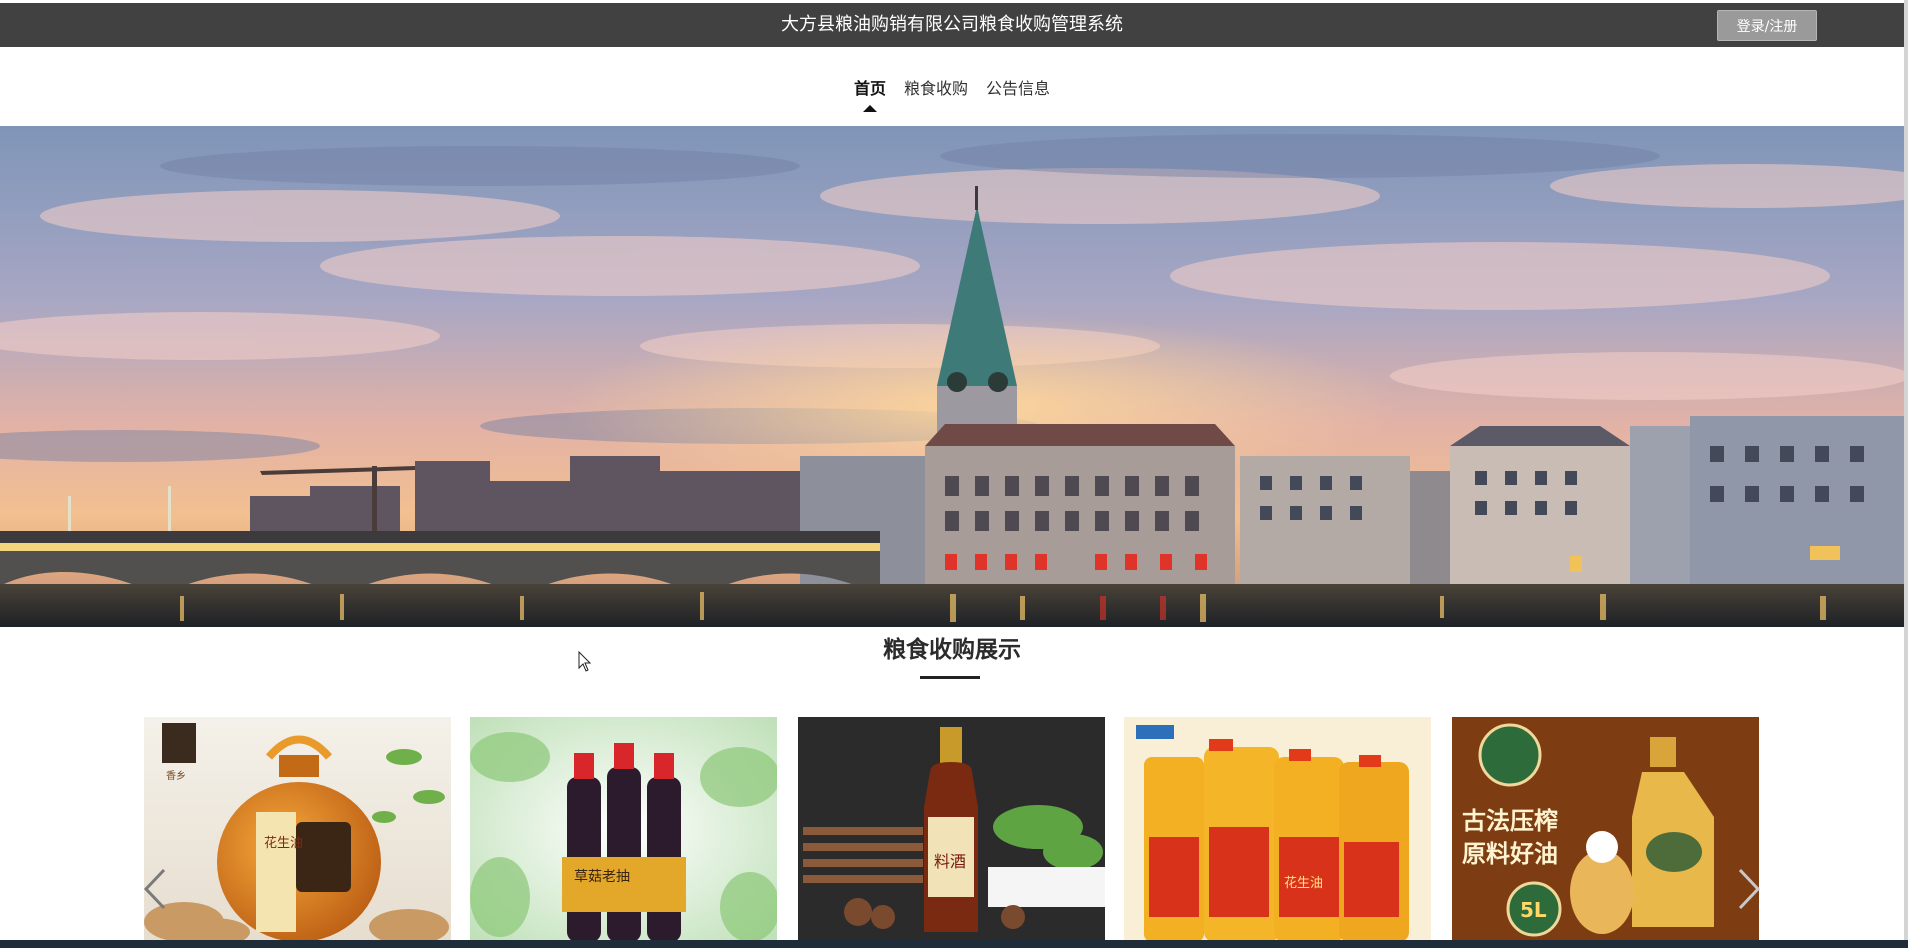  What do you see at coordinates (950, 861) in the screenshot?
I see `product-label: 料酒` at bounding box center [950, 861].